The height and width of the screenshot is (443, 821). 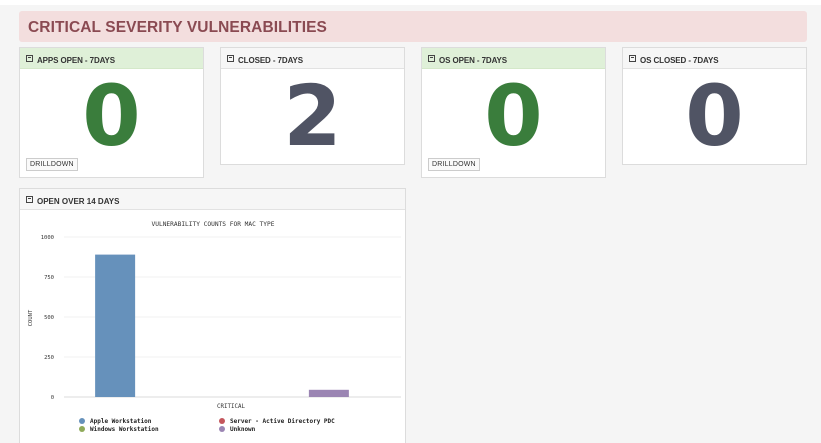 I want to click on y-tick-label: 750, so click(x=49, y=278).